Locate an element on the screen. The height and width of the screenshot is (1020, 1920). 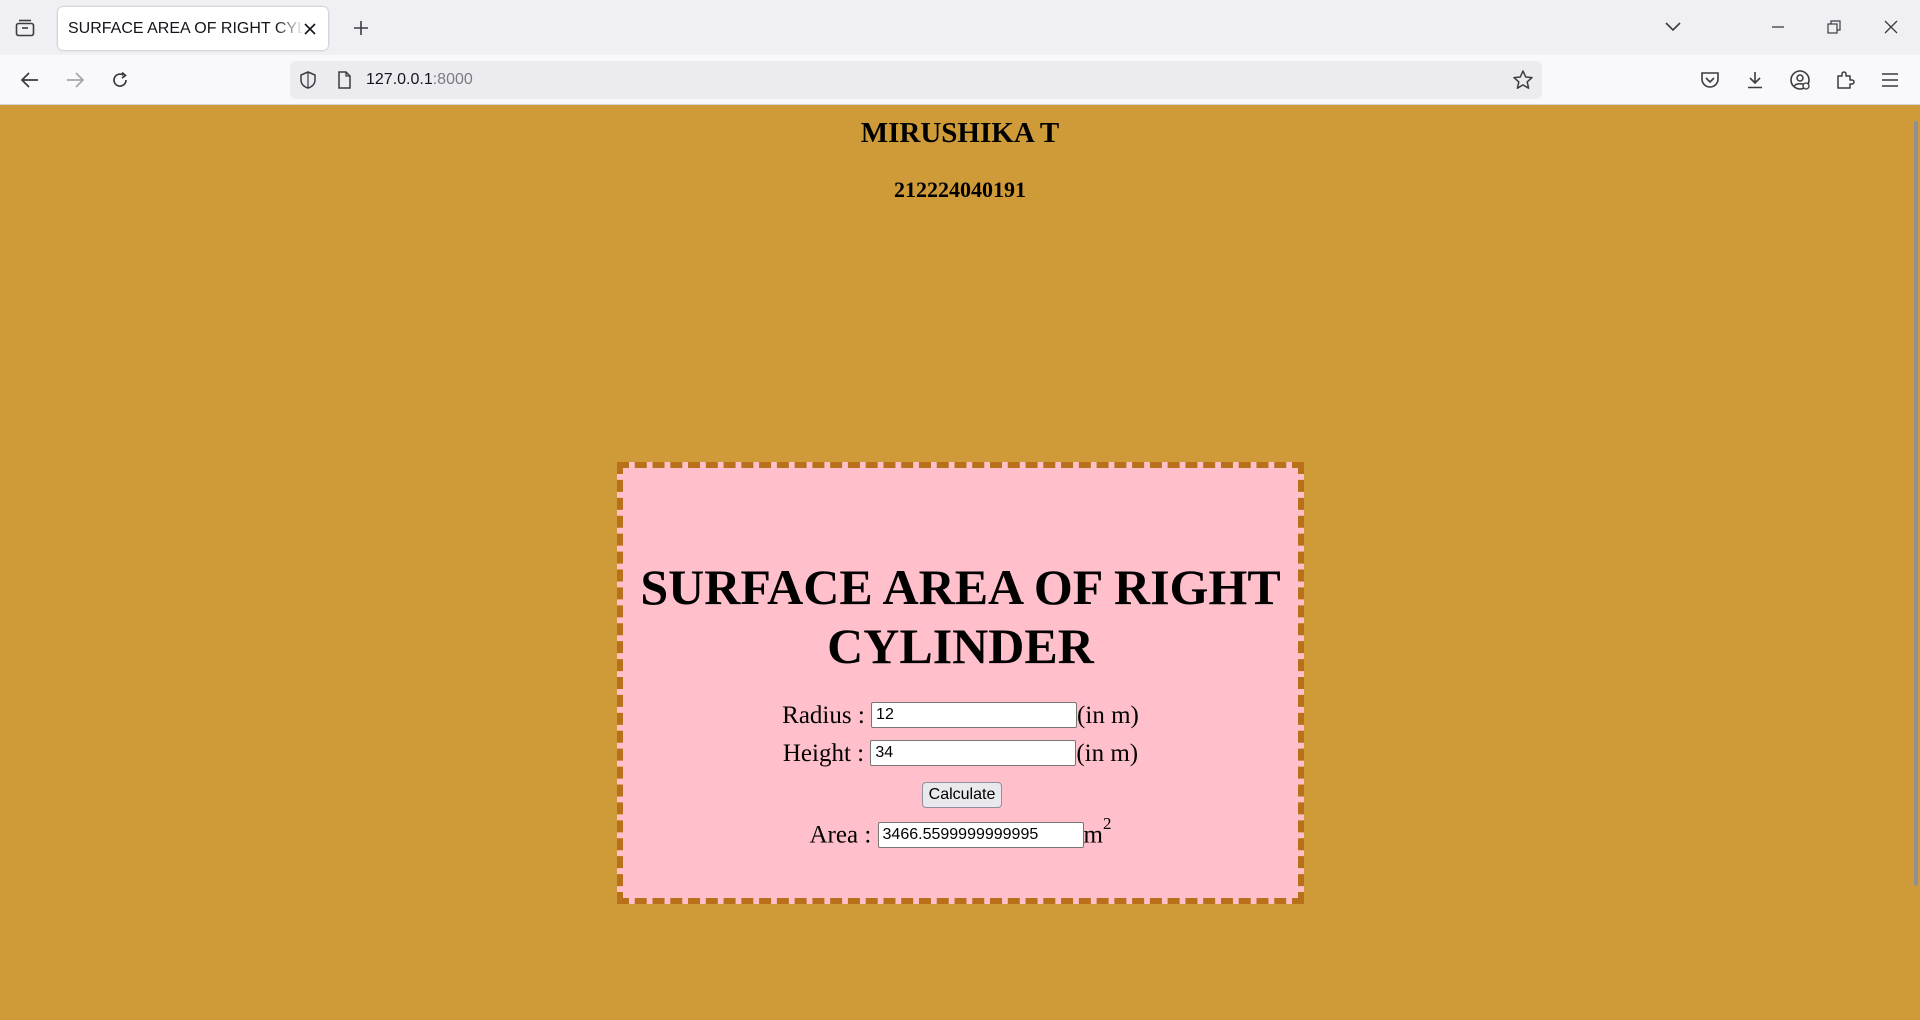
area-output is located at coordinates (980, 834).